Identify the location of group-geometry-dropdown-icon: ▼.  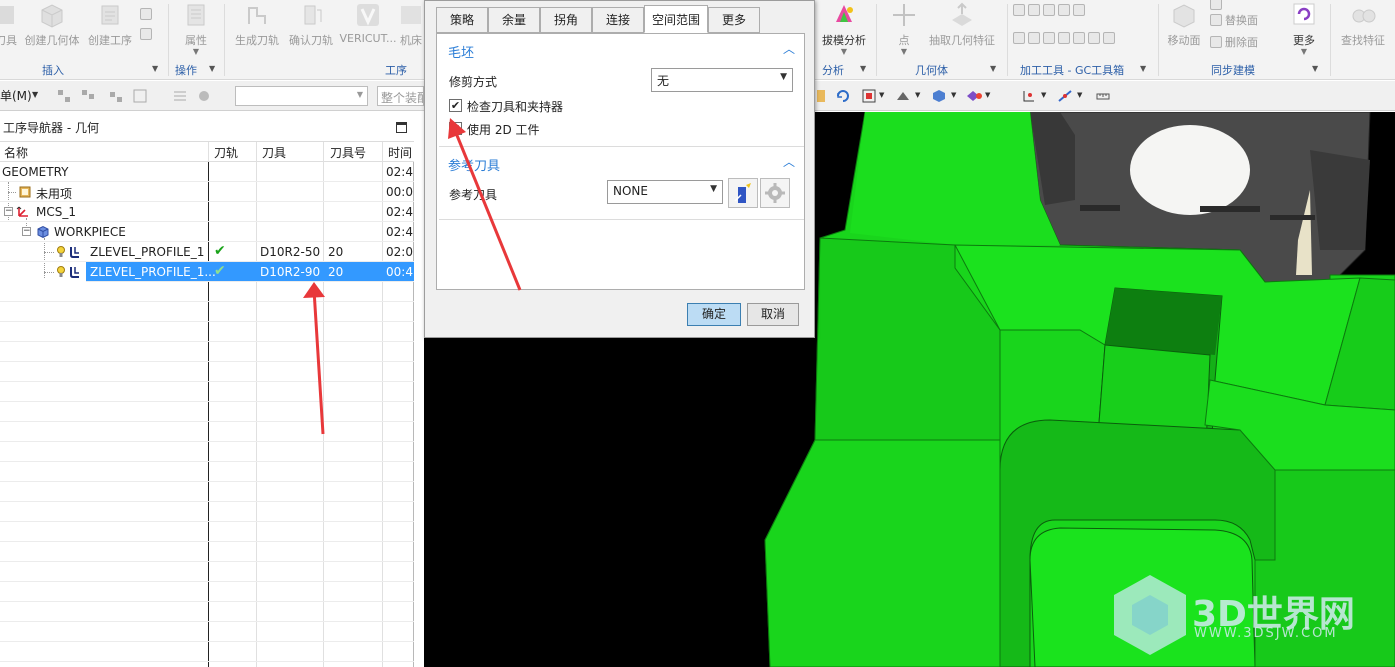
(993, 68).